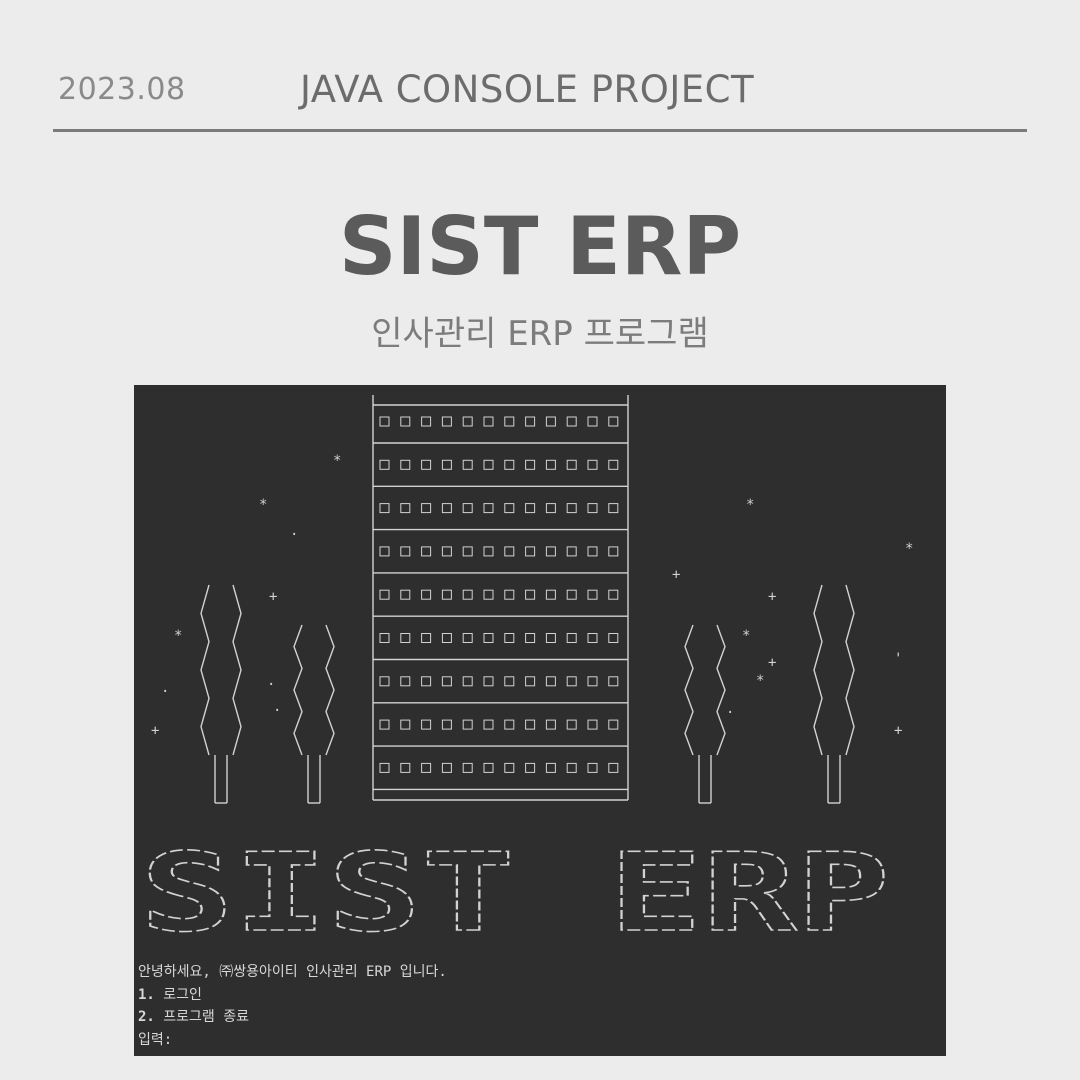 This screenshot has width=1080, height=1080. Describe the element at coordinates (146, 1017) in the screenshot. I see `menu-item-number: 2.` at that location.